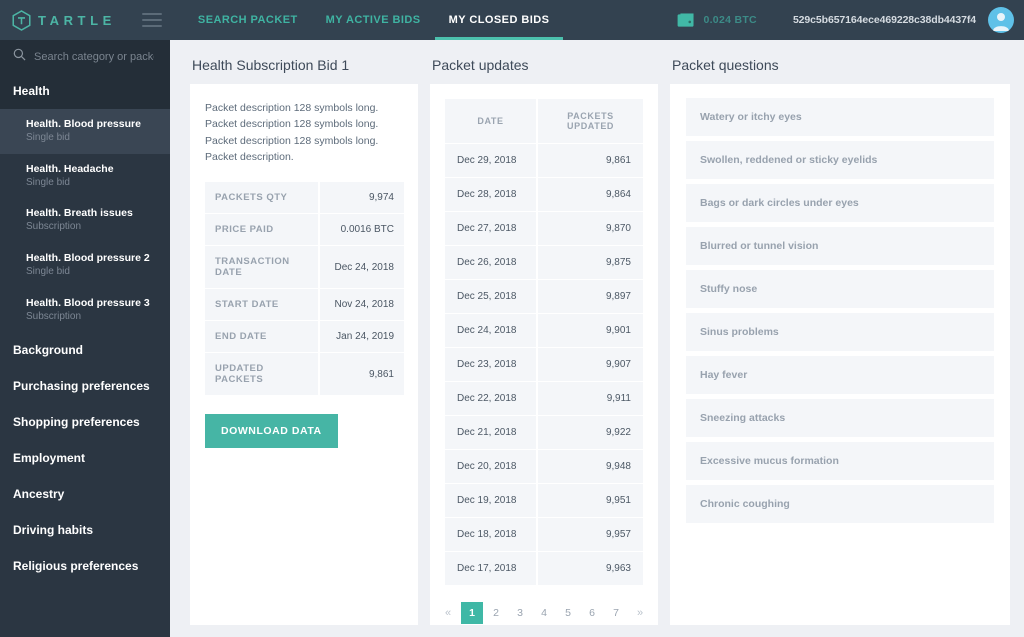  What do you see at coordinates (492, 121) in the screenshot?
I see `column-header-date: DATE` at bounding box center [492, 121].